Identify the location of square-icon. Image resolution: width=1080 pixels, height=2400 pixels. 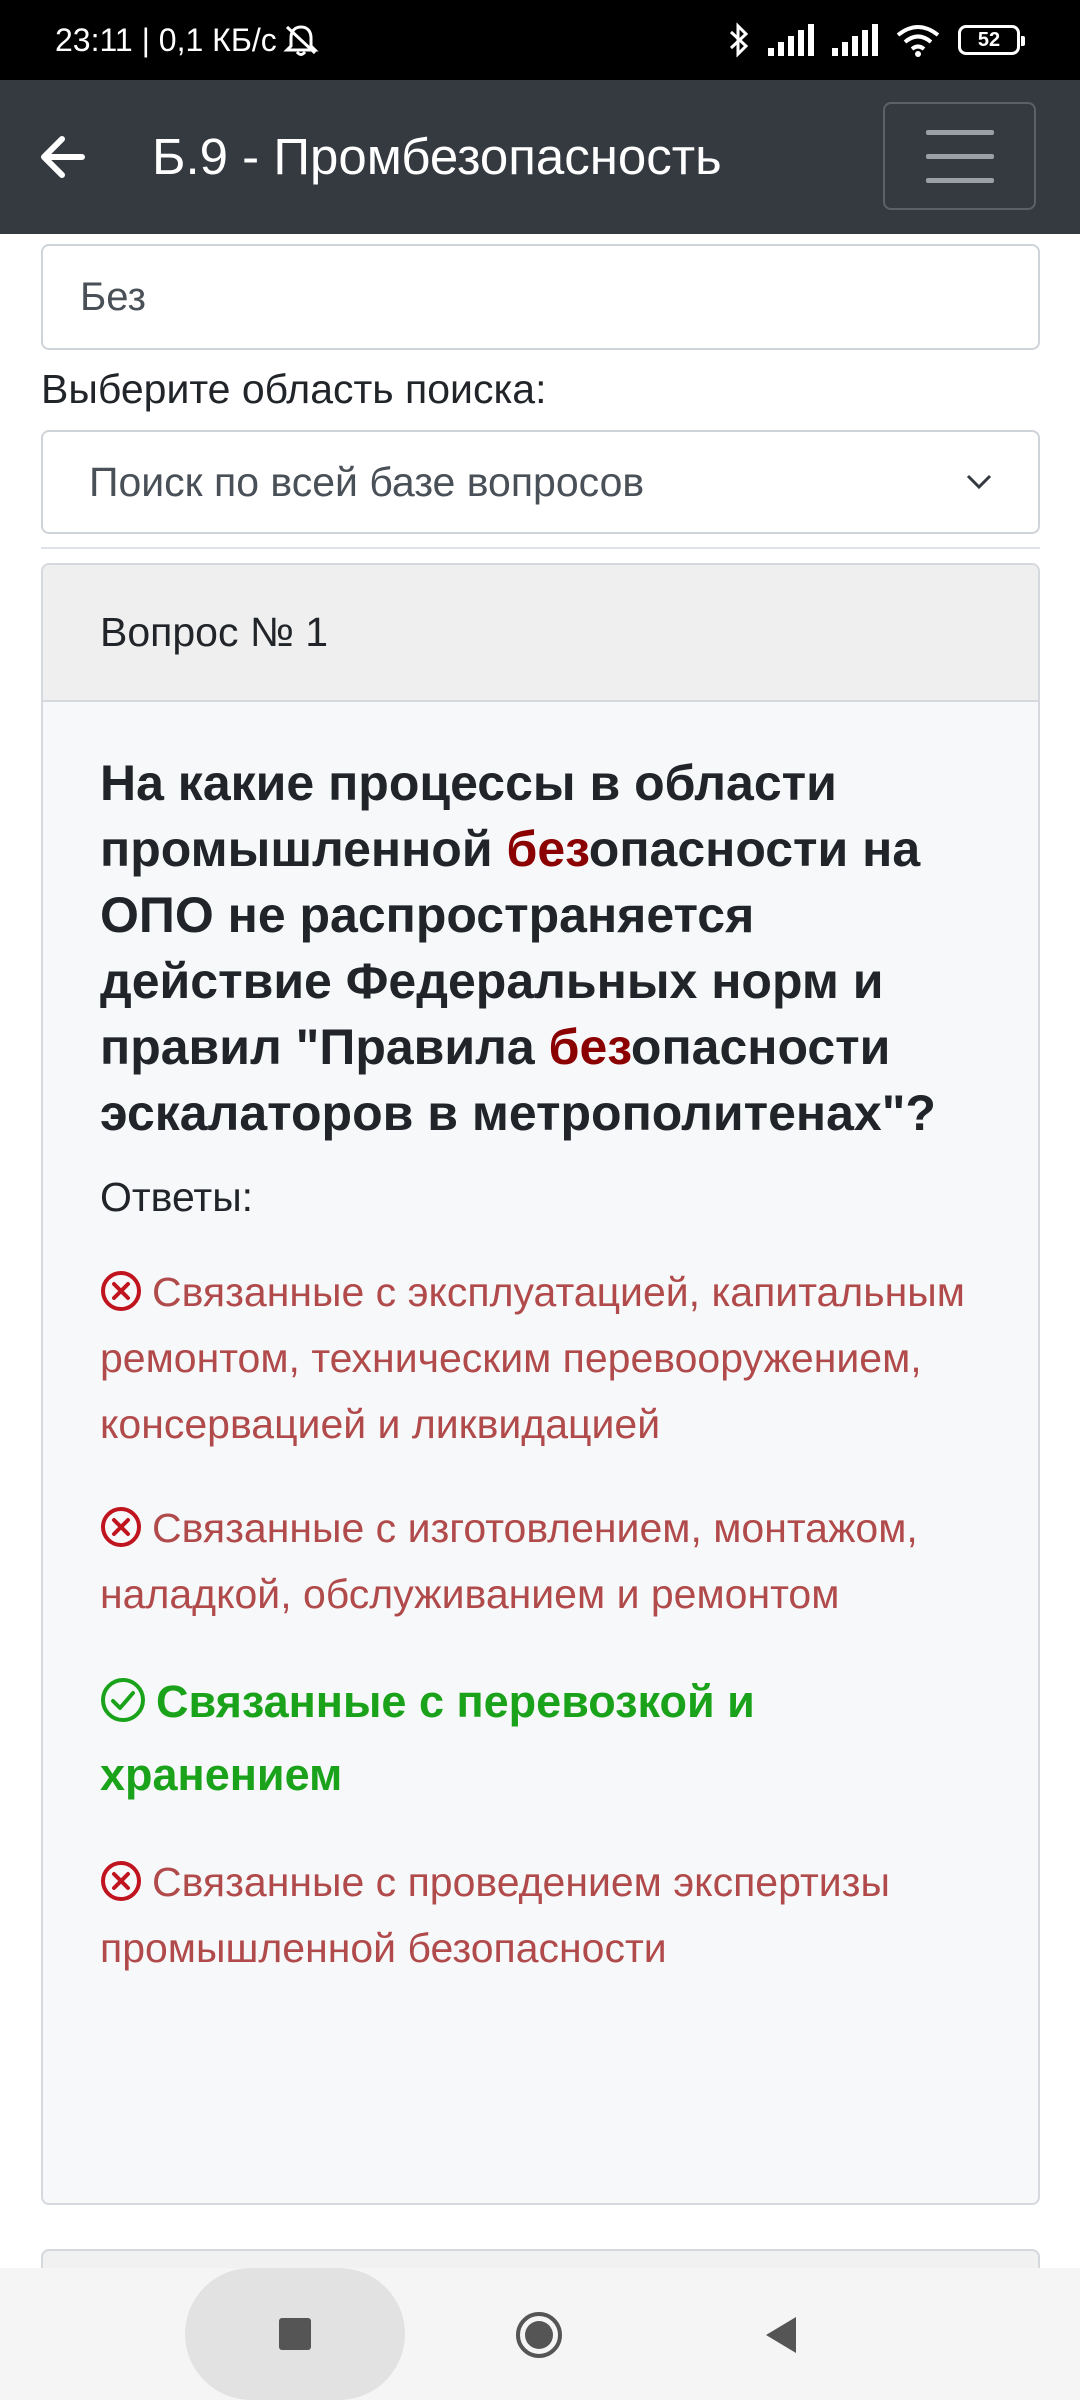
(295, 2334).